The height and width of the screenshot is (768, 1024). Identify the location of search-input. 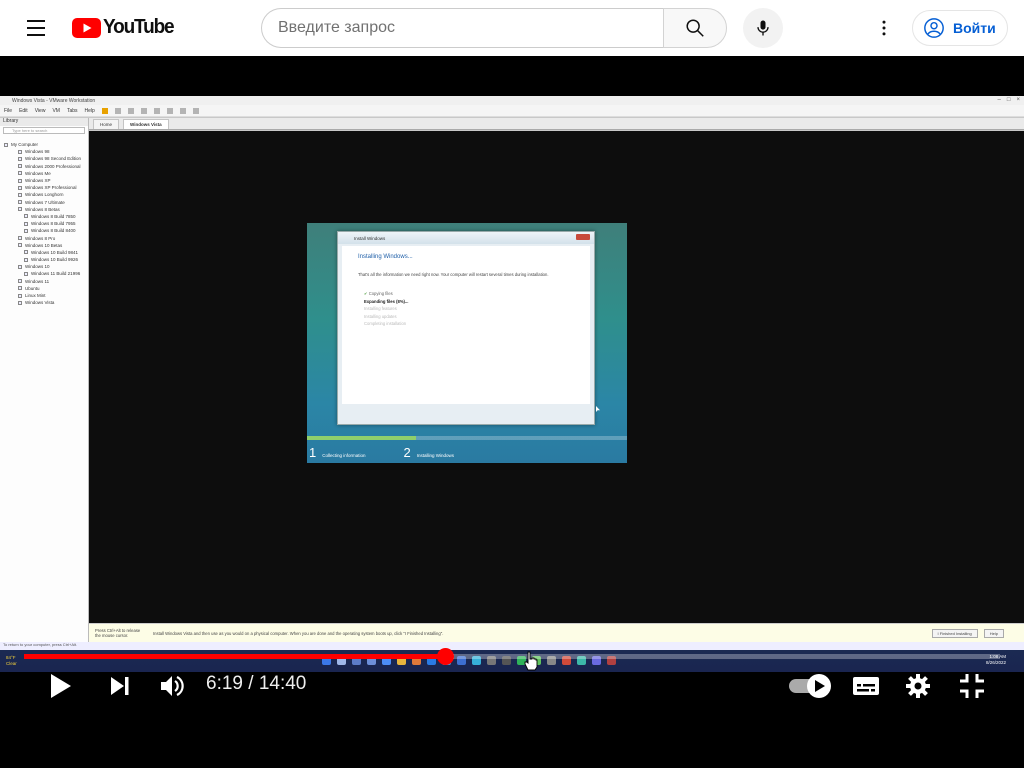
(471, 28).